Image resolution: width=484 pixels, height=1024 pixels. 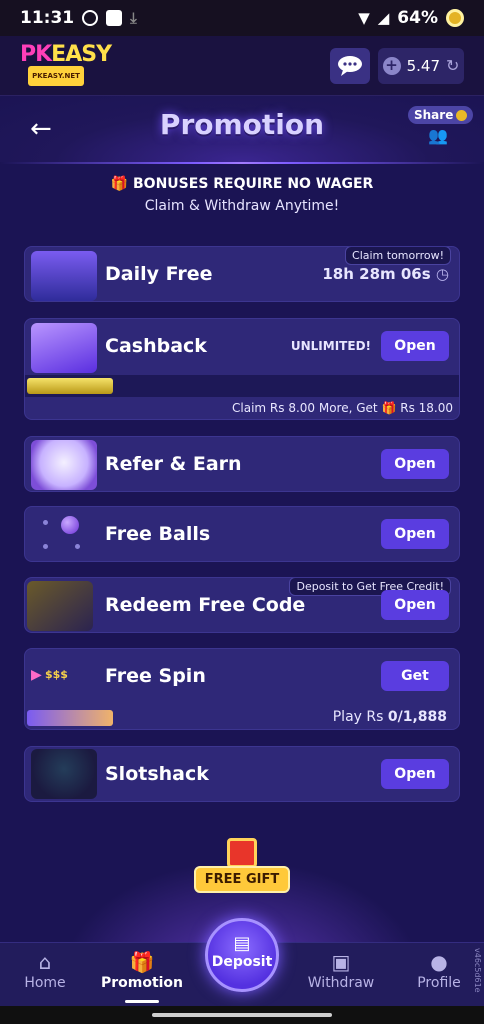 I want to click on hacker-icon, so click(x=64, y=774).